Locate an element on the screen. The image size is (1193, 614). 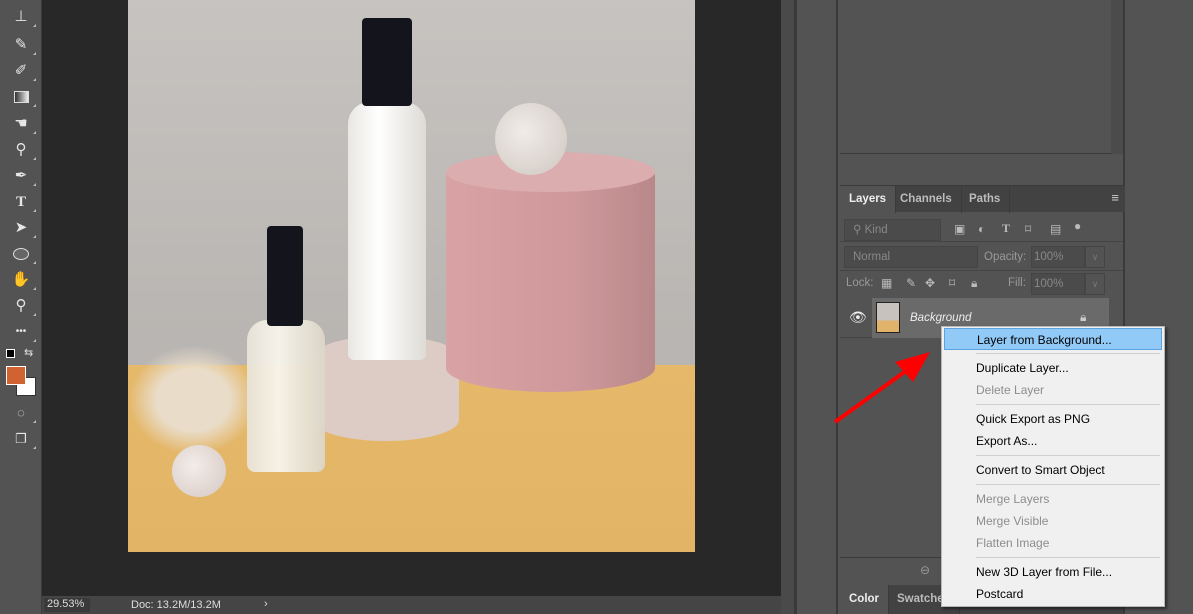
path-selection-icon: ➤ is located at coordinates (22, 228).